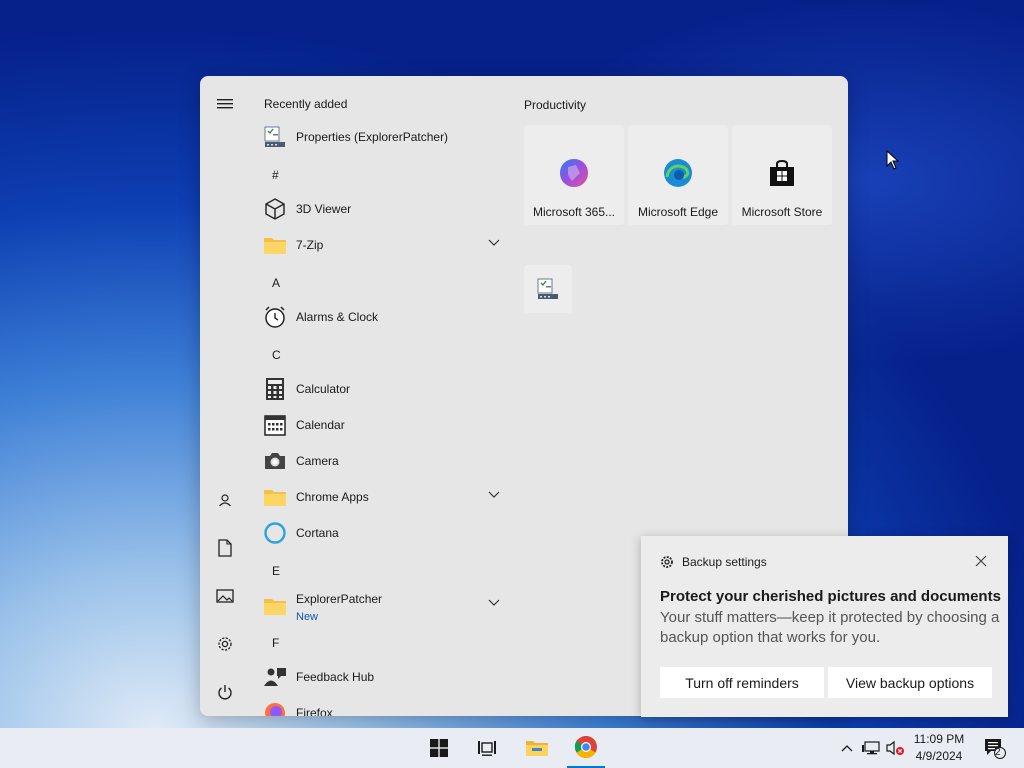 Image resolution: width=1024 pixels, height=768 pixels. Describe the element at coordinates (910, 682) in the screenshot. I see `view-backup-options-button: View backup options` at that location.